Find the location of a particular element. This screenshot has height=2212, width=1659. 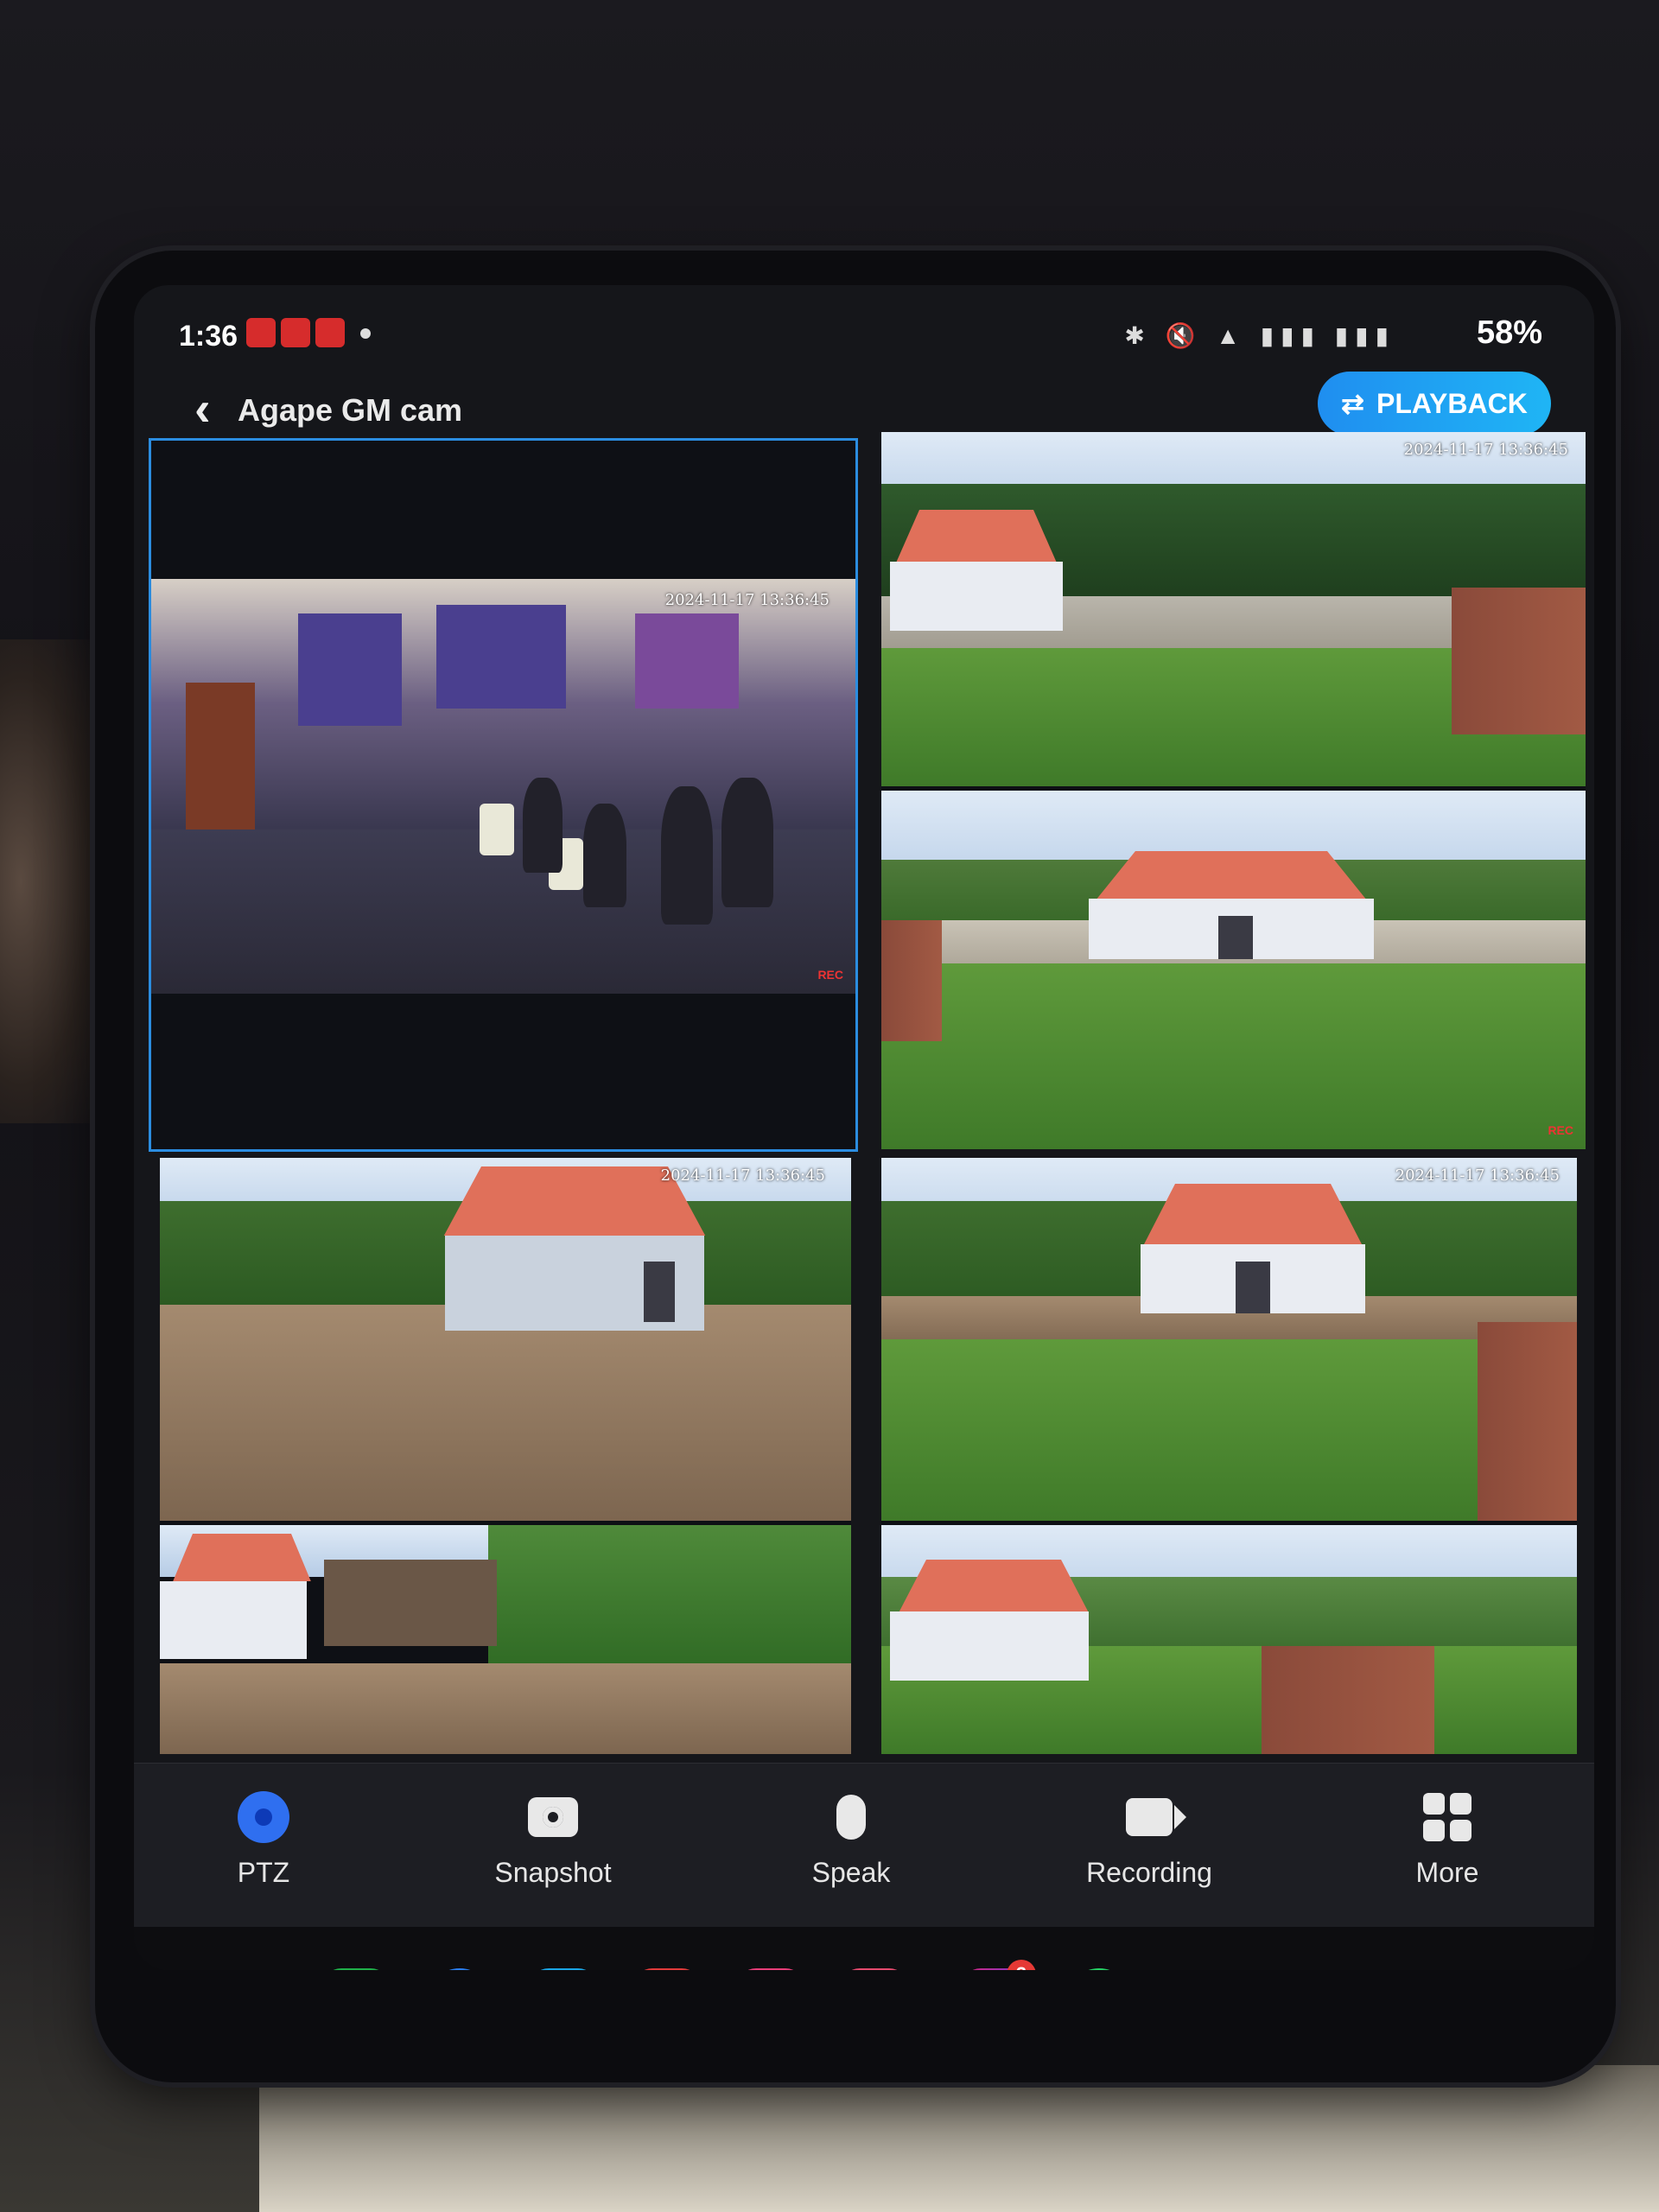

camera-tile-back: 2024-11-17 13:36:45 is located at coordinates (506, 1456).